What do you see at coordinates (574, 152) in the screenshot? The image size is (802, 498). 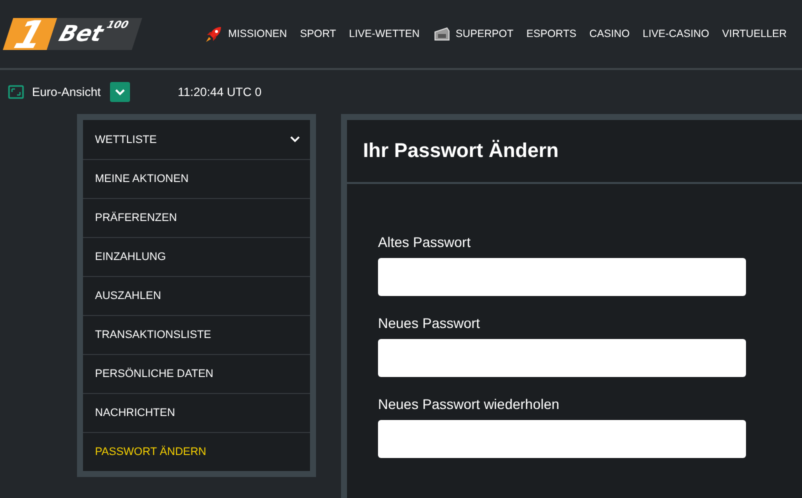 I see `page-title: Ihr Passwort Ändern` at bounding box center [574, 152].